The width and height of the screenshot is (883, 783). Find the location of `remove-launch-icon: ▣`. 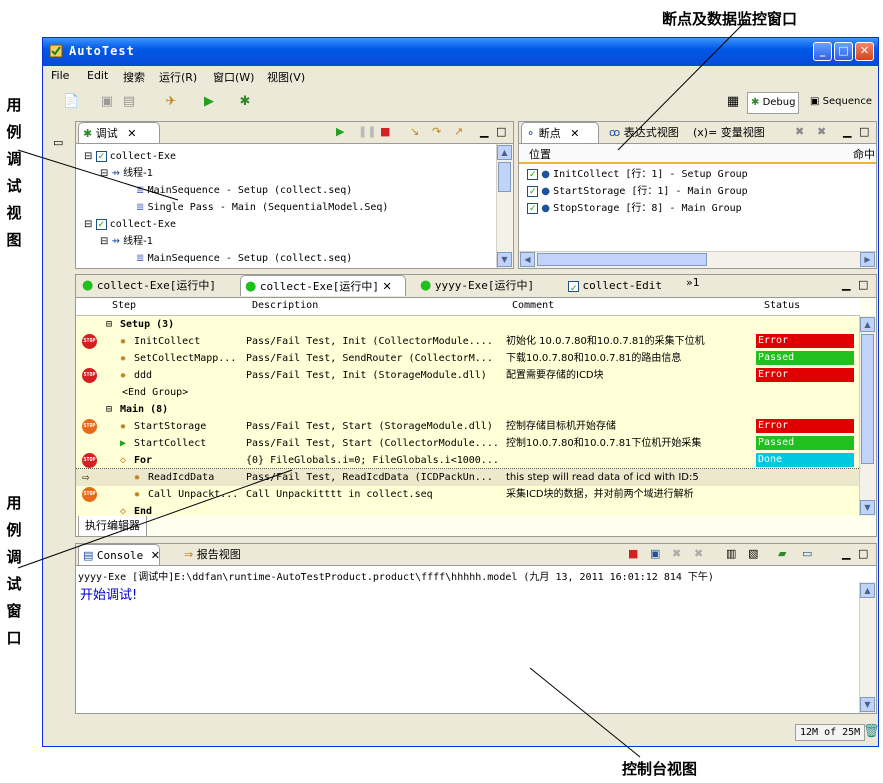

remove-launch-icon: ▣ is located at coordinates (655, 554).